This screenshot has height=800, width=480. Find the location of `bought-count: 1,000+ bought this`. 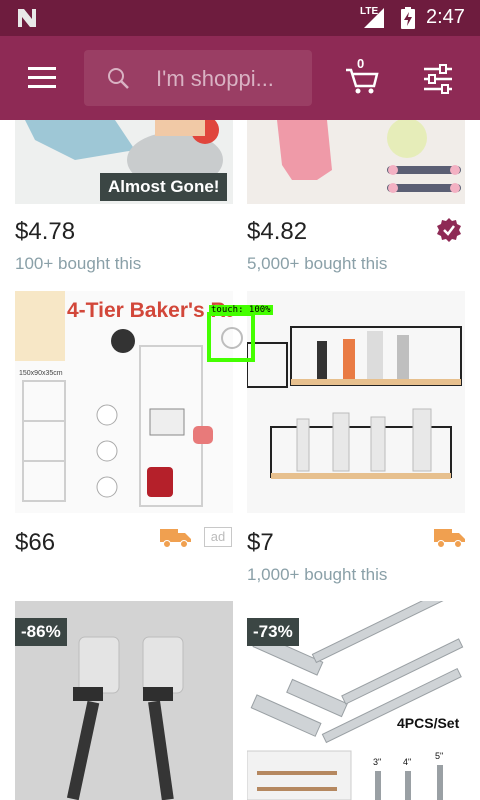

bought-count: 1,000+ bought this is located at coordinates (317, 574).